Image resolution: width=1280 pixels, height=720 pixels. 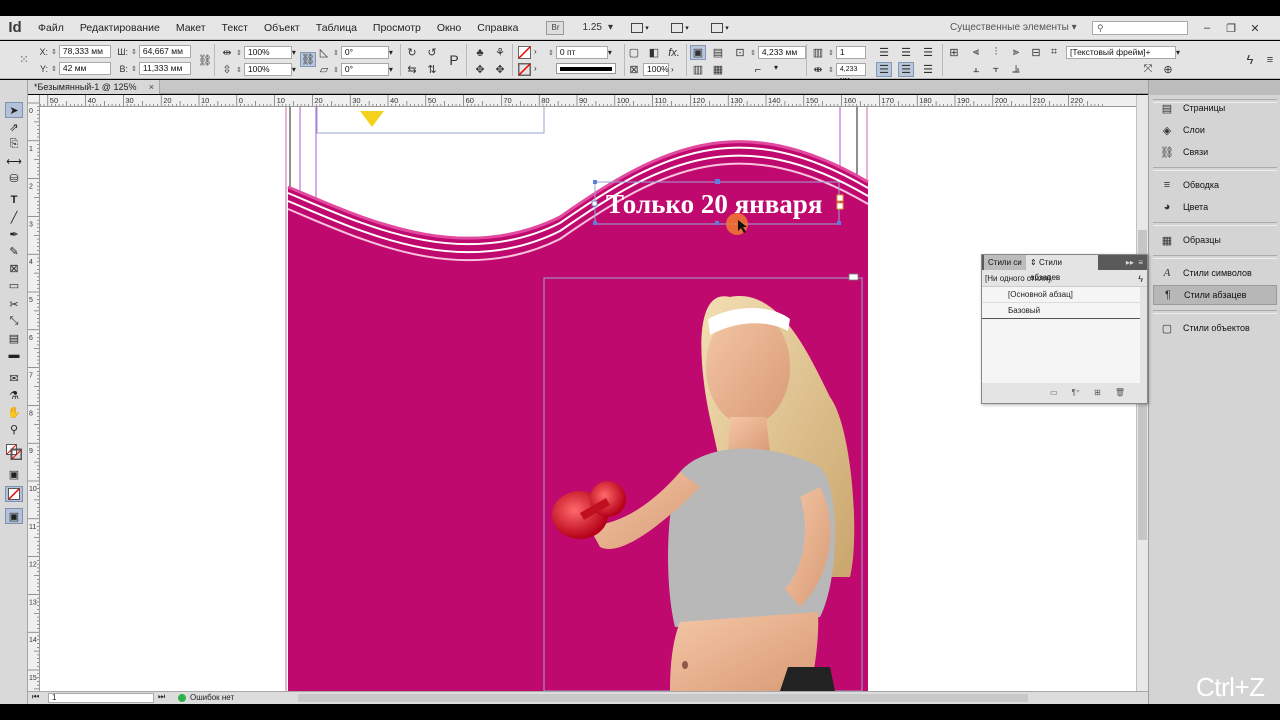 I want to click on select-previous-icon: ✥, so click(x=480, y=69).